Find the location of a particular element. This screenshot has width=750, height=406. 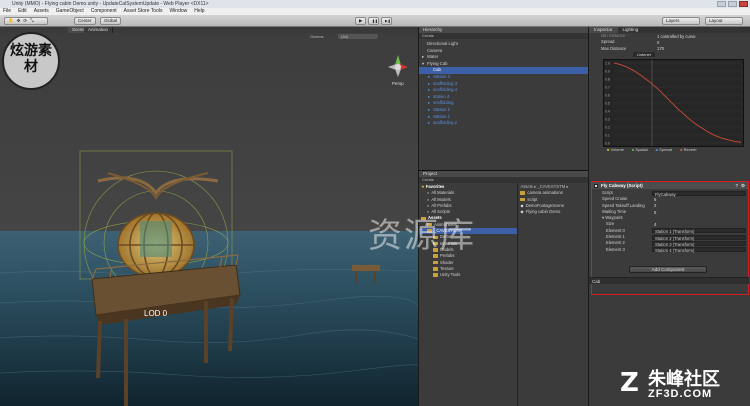

project-tree-item-label: Unity Tools is located at coordinates (450, 275).